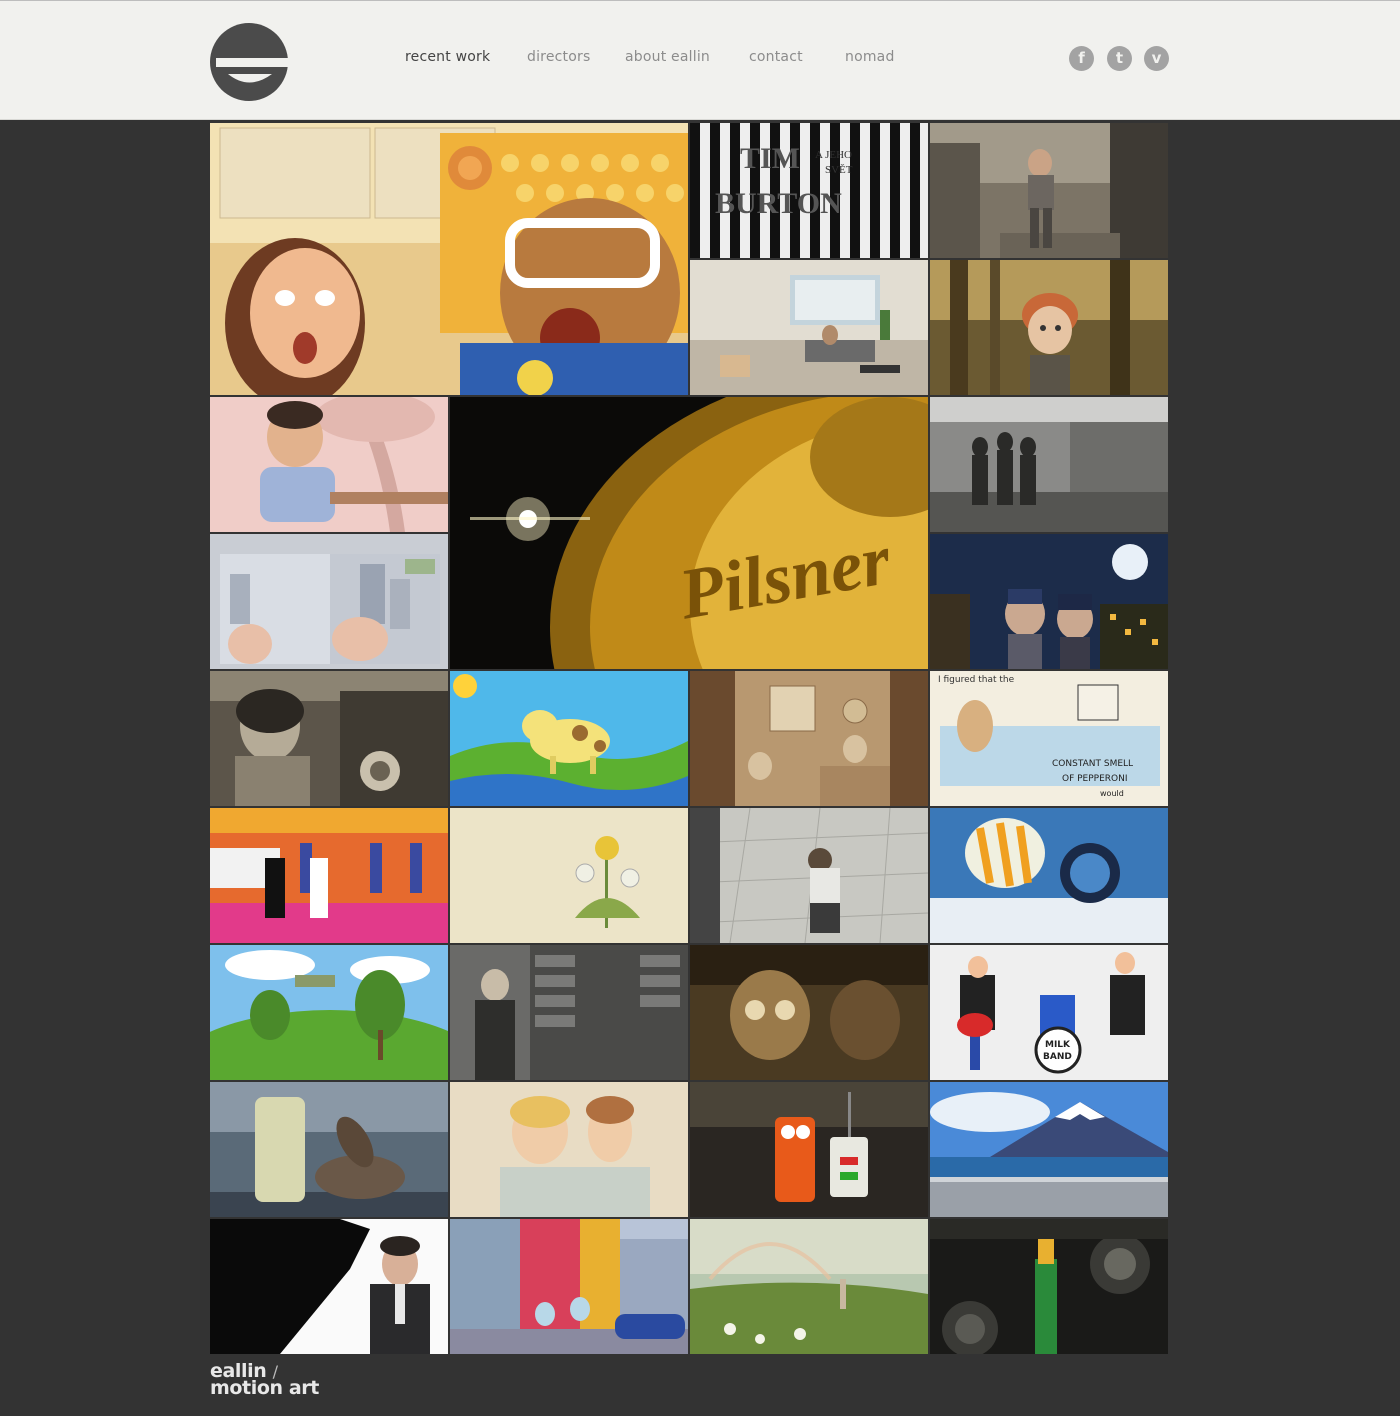 This screenshot has height=1416, width=1400. Describe the element at coordinates (1049, 875) in the screenshot. I see `work-thumbnail-fish-watch` at that location.